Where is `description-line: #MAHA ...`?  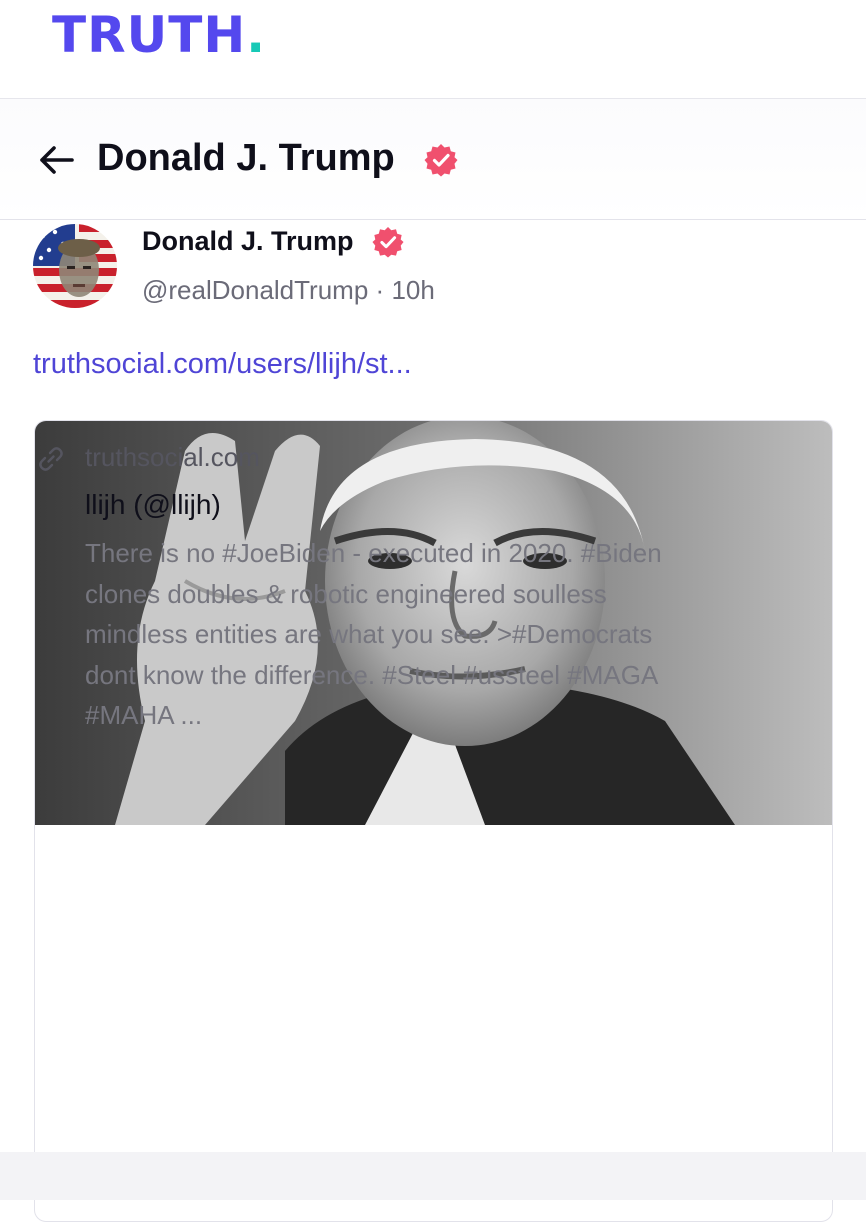 description-line: #MAHA ... is located at coordinates (144, 715).